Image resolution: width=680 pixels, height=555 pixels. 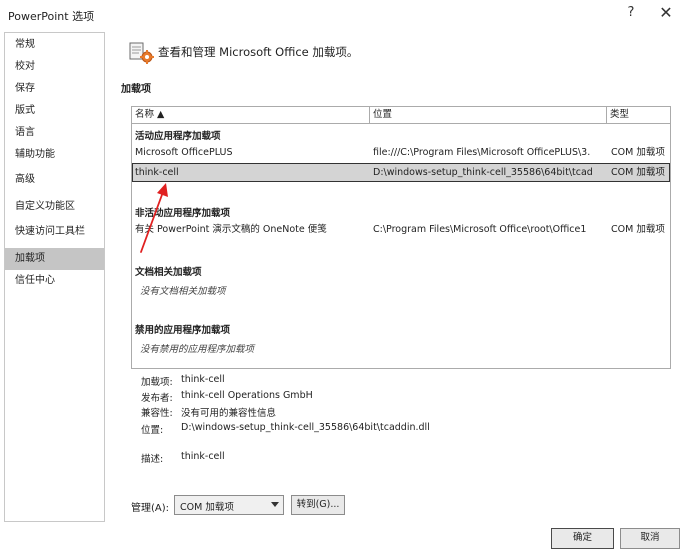 I want to click on detail-desc-label: 描述:, so click(x=152, y=459).